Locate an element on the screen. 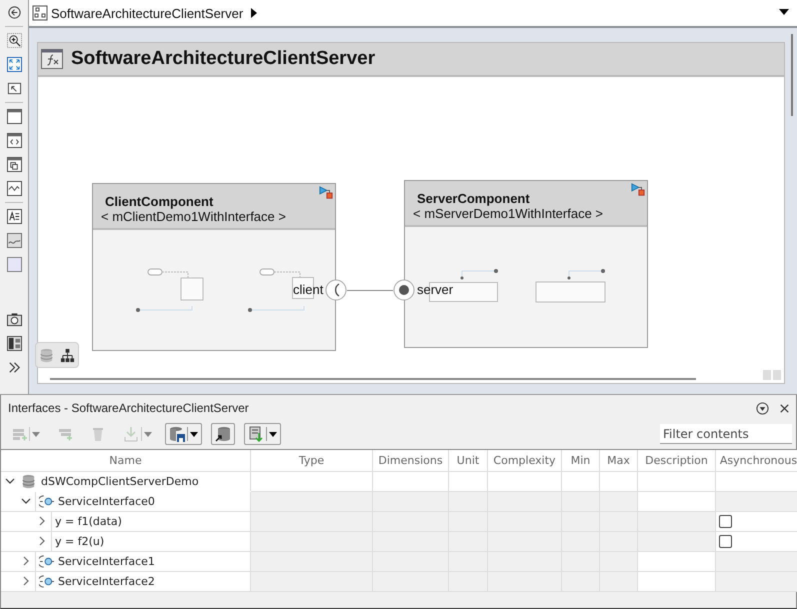  component-name: ClientComponent is located at coordinates (159, 201).